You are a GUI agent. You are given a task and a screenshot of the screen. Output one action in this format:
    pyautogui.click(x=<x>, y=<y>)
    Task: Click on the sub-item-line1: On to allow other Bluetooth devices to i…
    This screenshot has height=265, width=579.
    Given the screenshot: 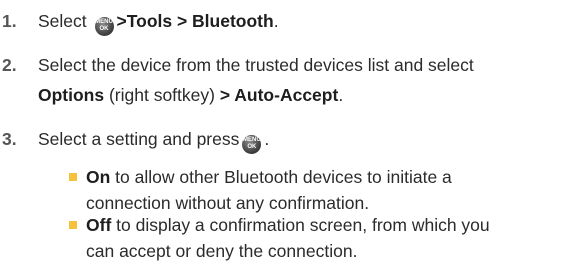 What is the action you would take?
    pyautogui.click(x=269, y=177)
    